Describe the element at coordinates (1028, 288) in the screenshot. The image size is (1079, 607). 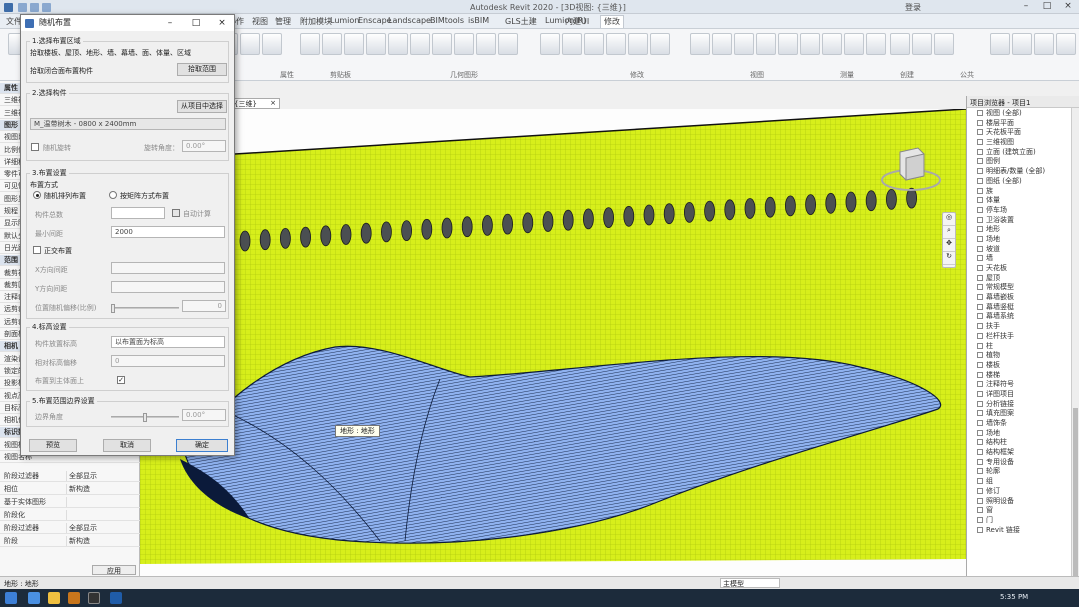
I see `browser-item: 常规模型` at that location.